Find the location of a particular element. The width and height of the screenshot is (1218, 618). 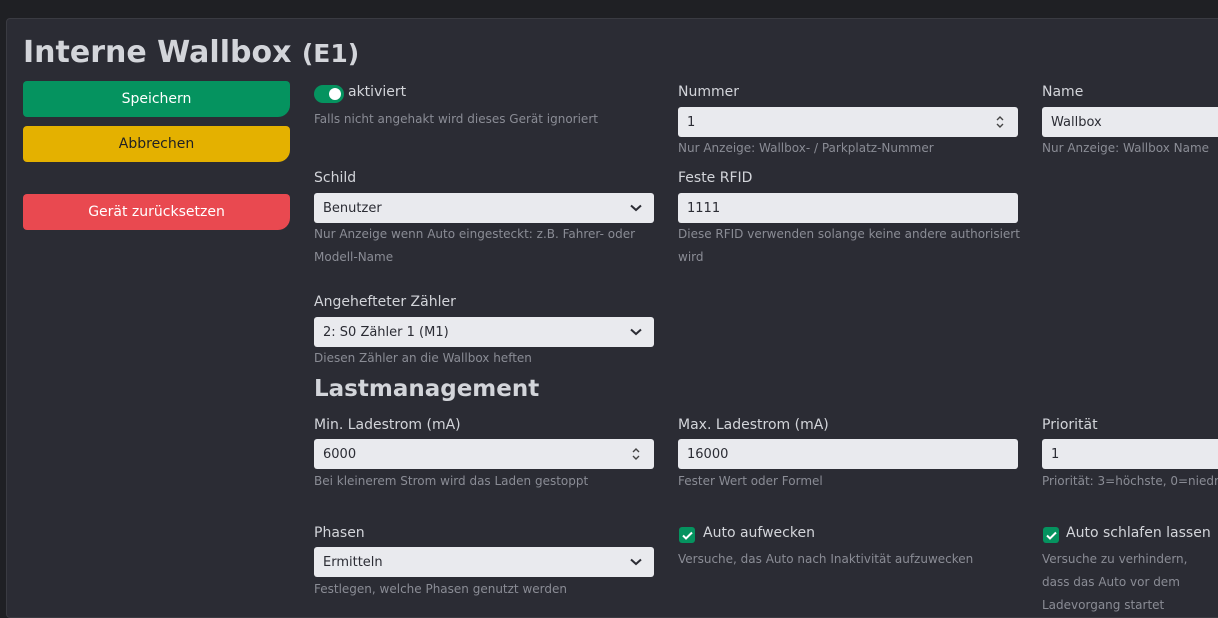

sleep-checkbox is located at coordinates (1051, 535).